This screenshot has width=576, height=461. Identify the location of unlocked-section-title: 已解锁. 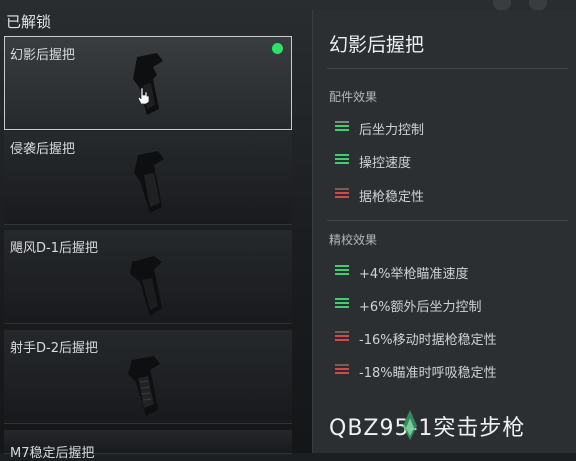
(29, 22).